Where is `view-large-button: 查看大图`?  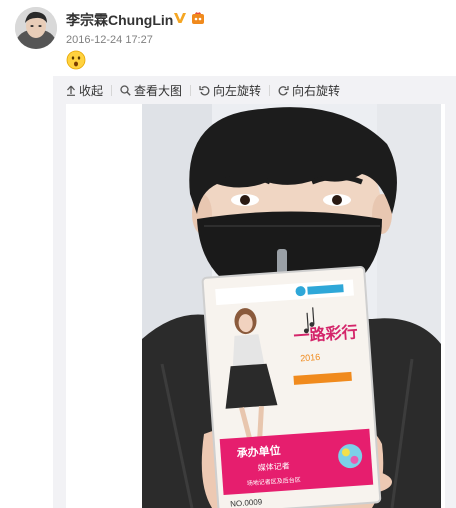
view-large-button: 查看大图 is located at coordinates (151, 90).